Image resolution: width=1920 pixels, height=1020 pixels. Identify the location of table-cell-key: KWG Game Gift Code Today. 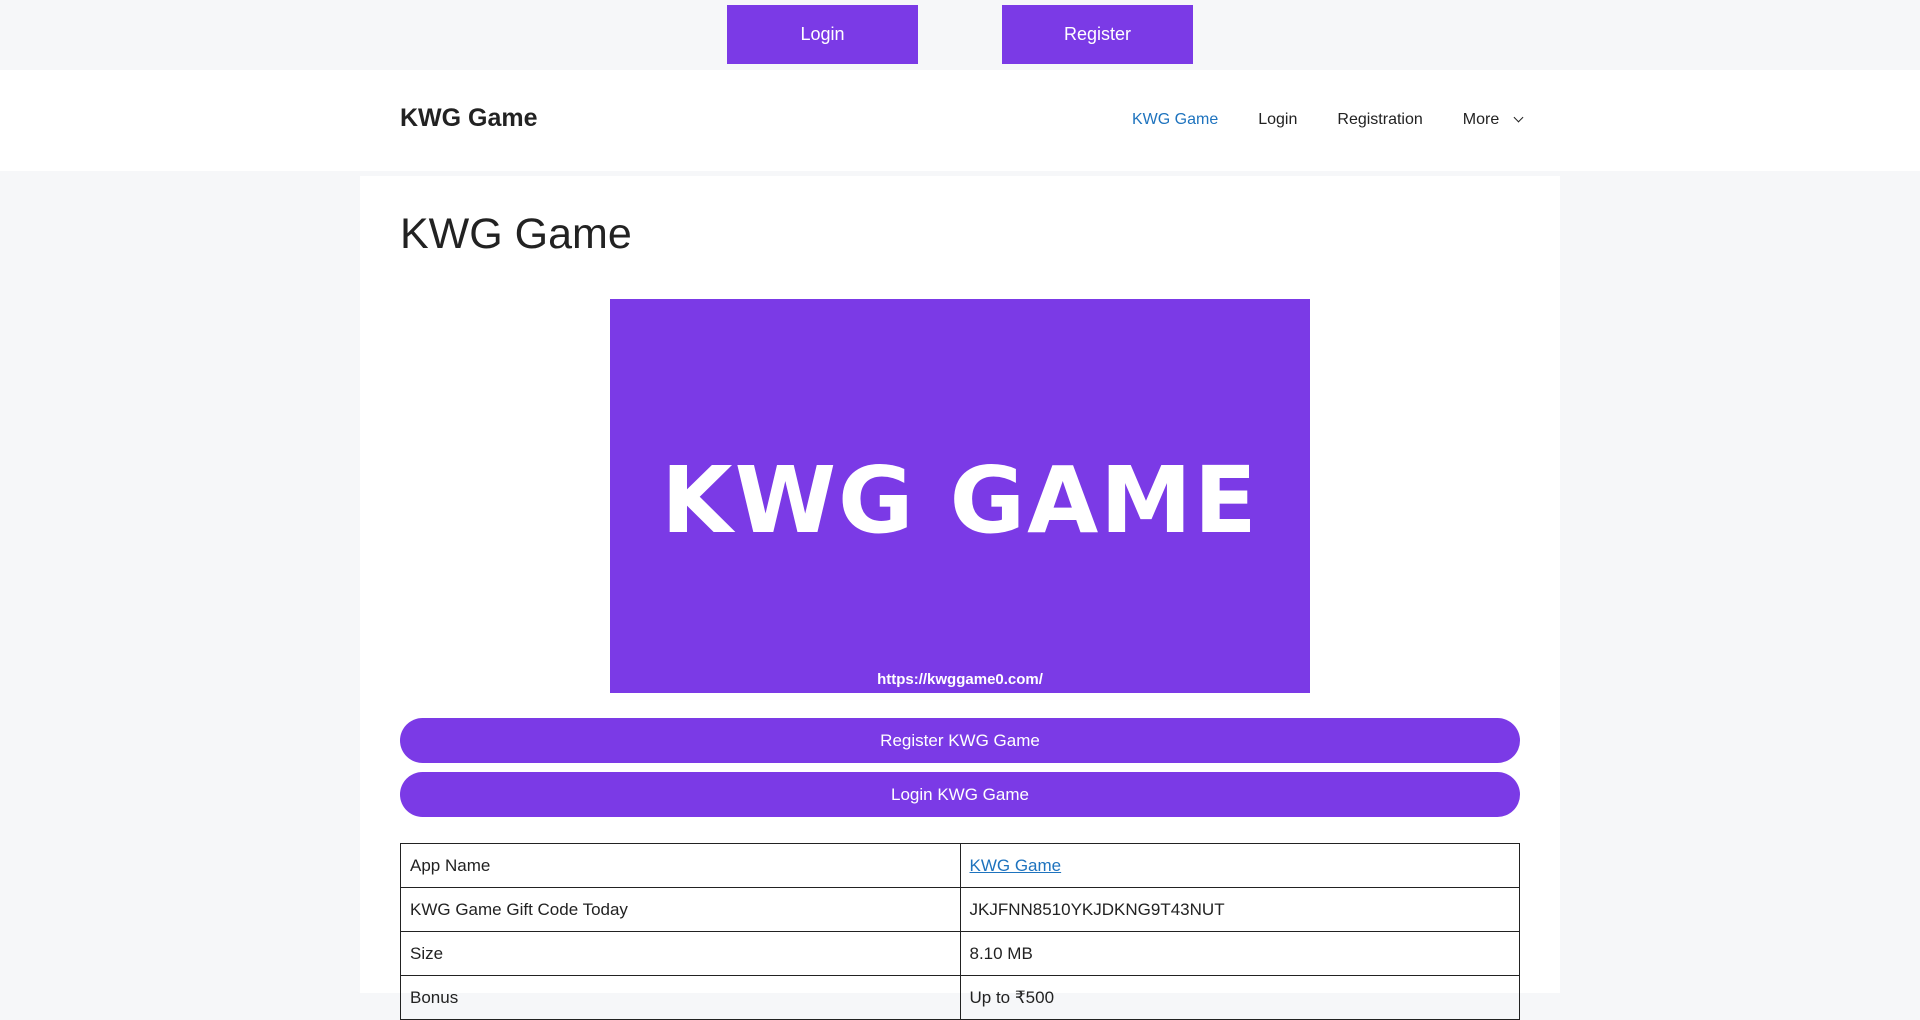
(680, 909).